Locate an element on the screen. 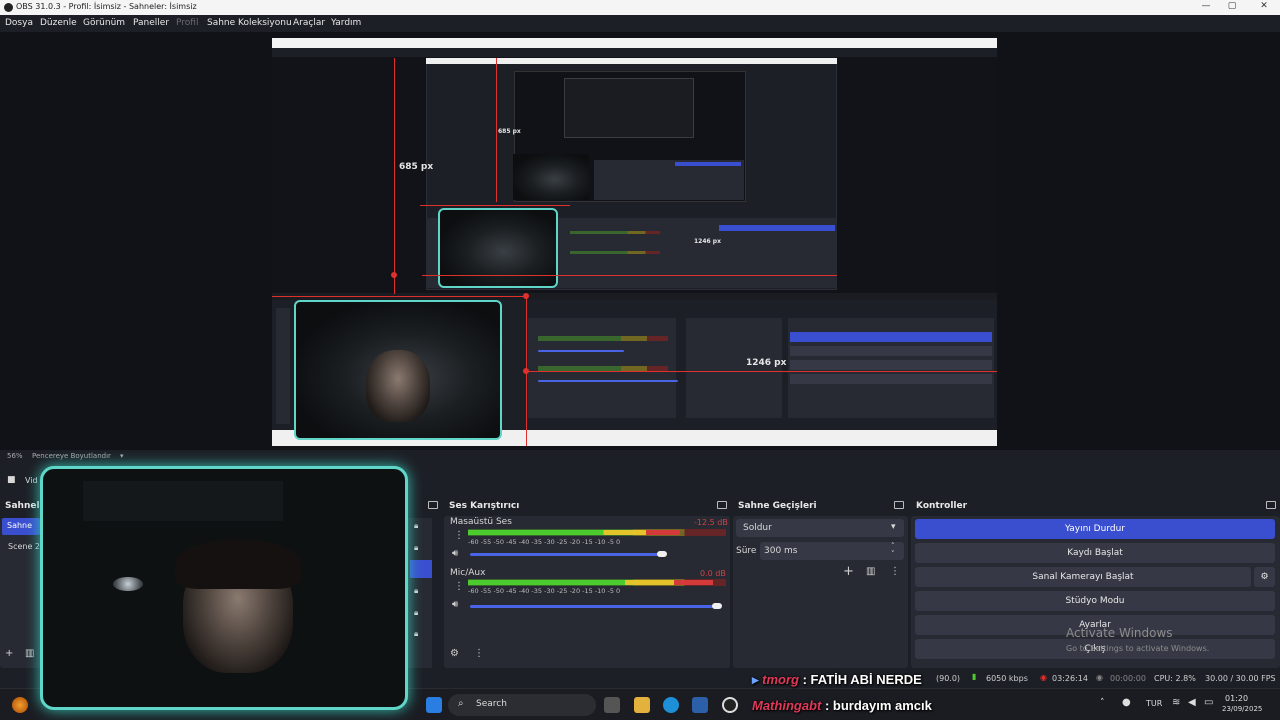  webcam-overlay is located at coordinates (224, 588).